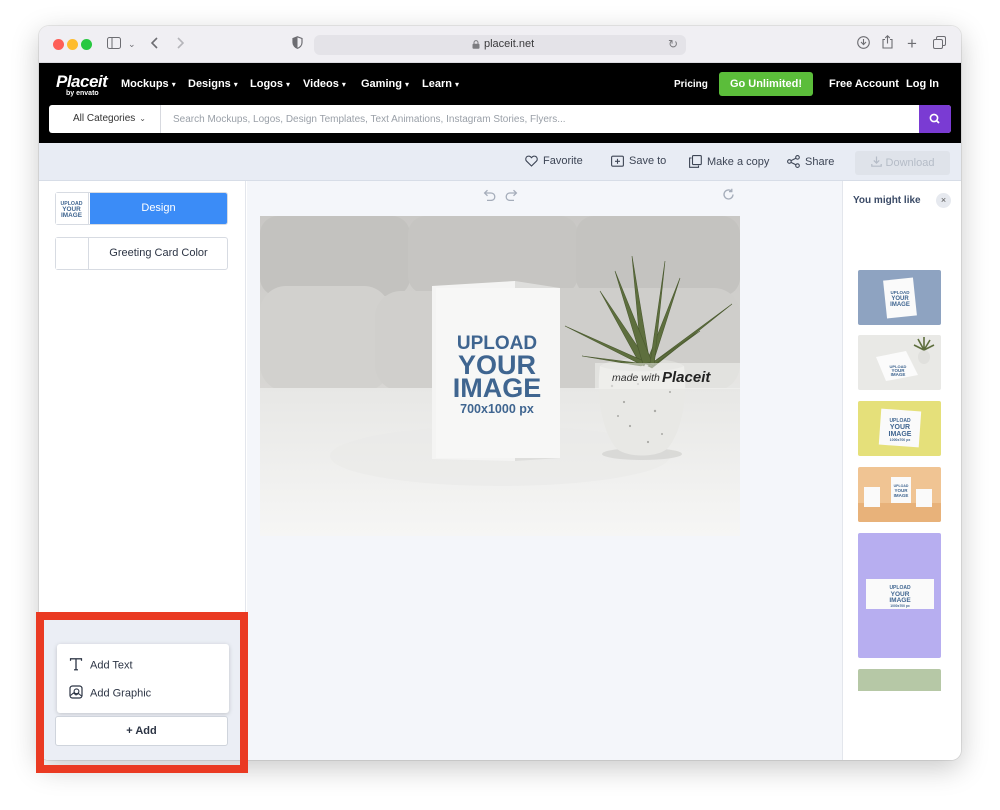 This screenshot has height=810, width=1000. What do you see at coordinates (673, 44) in the screenshot?
I see `reload-icon: ↻` at bounding box center [673, 44].